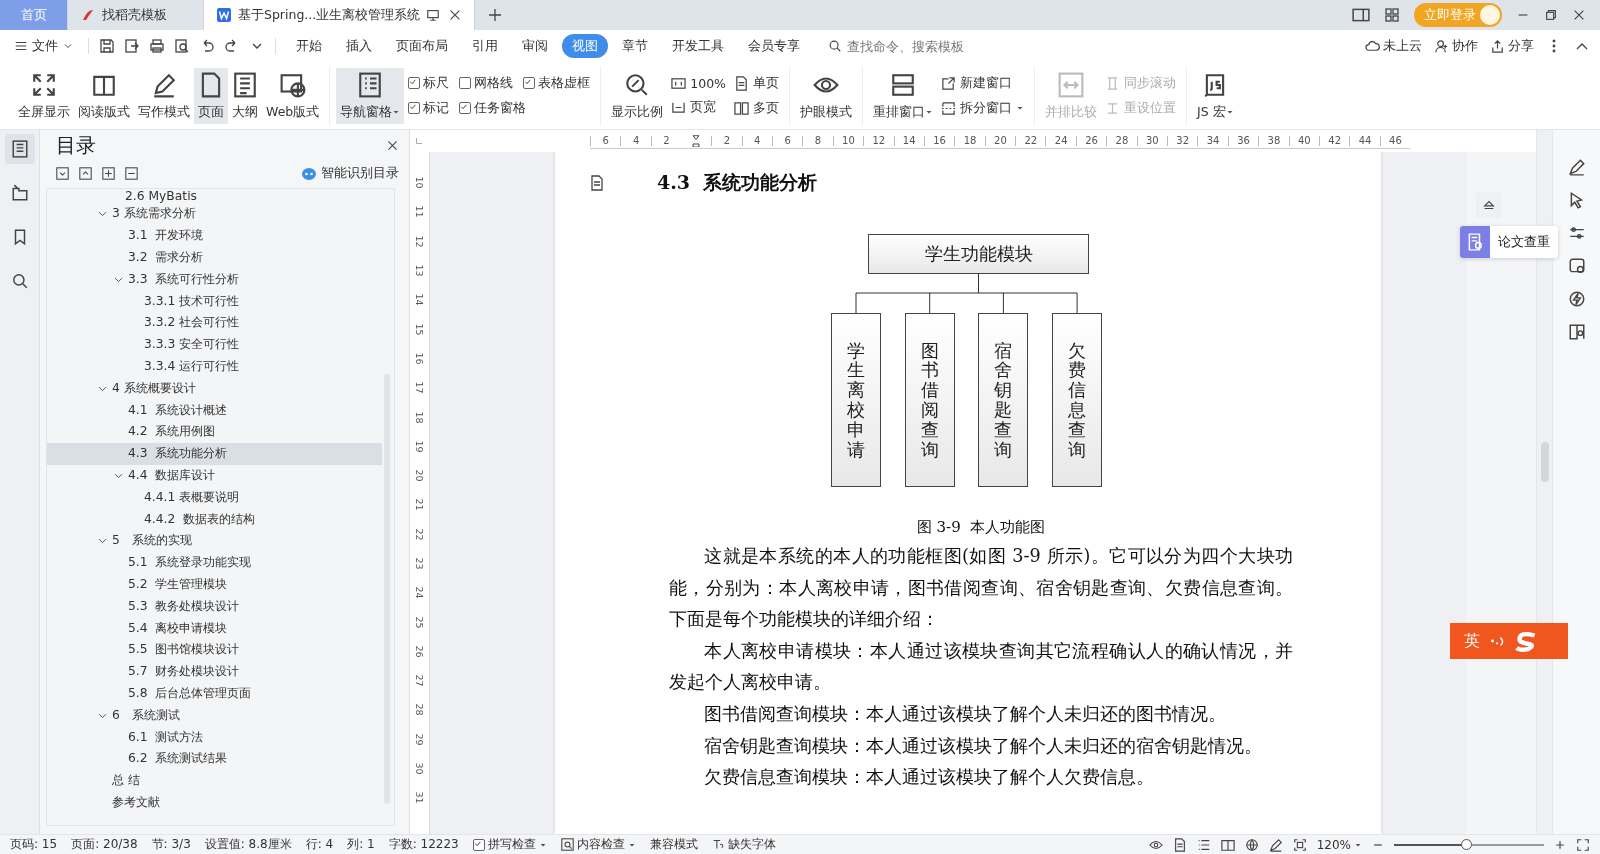  Describe the element at coordinates (485, 46) in the screenshot. I see `ribbon-tab: 引用` at that location.